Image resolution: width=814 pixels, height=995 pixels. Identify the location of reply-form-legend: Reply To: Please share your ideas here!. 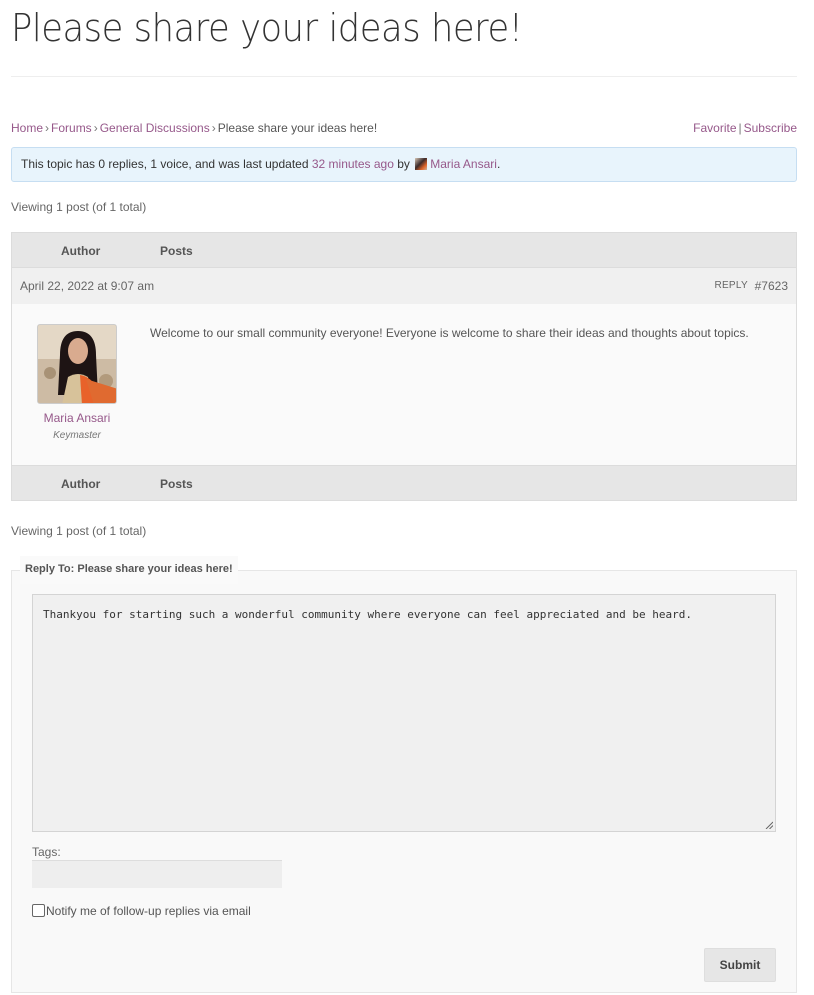
(129, 570).